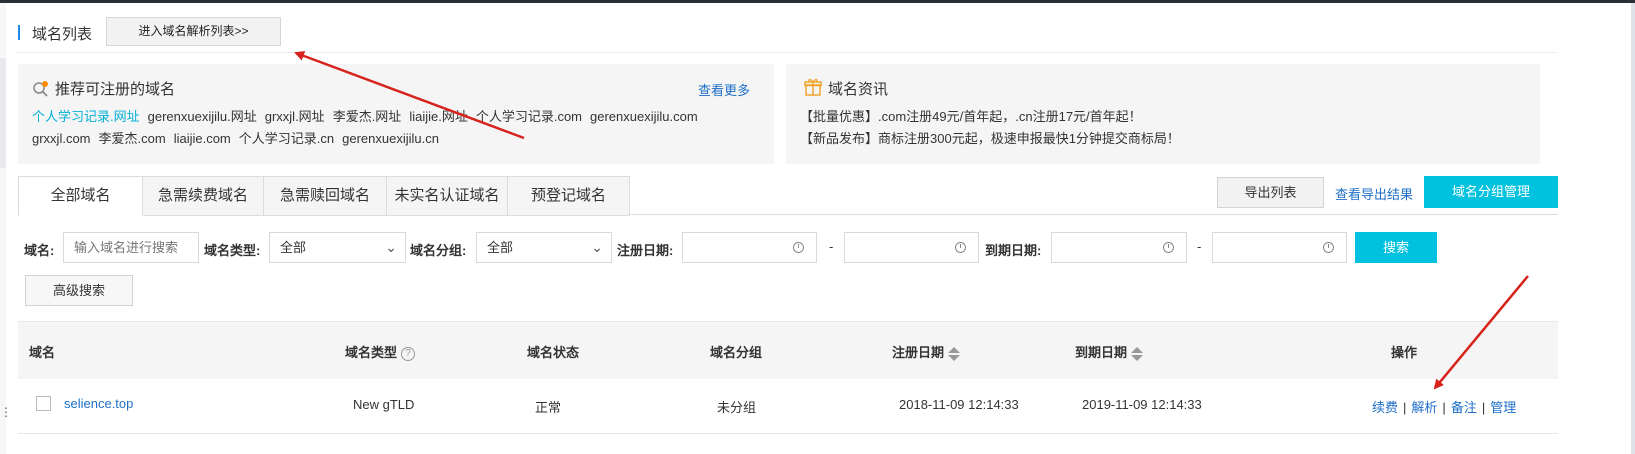 Image resolution: width=1635 pixels, height=454 pixels. Describe the element at coordinates (115, 89) in the screenshot. I see `recommend-title: 推荐可注册的域名` at that location.